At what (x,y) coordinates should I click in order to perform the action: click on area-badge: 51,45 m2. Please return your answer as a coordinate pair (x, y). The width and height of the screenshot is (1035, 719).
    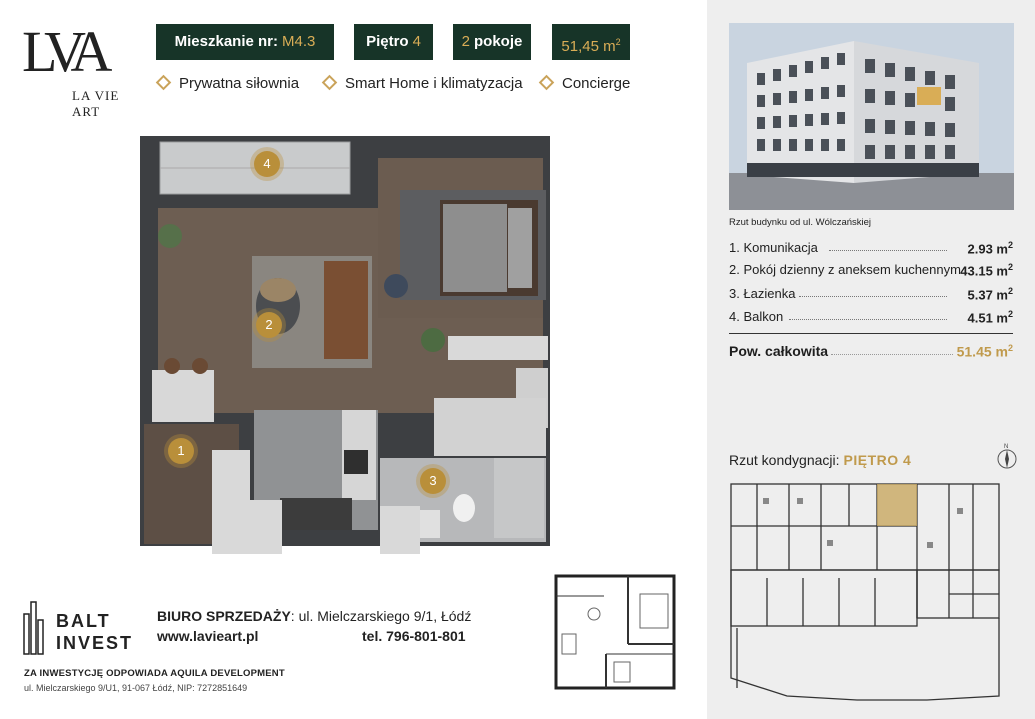
    Looking at the image, I should click on (591, 42).